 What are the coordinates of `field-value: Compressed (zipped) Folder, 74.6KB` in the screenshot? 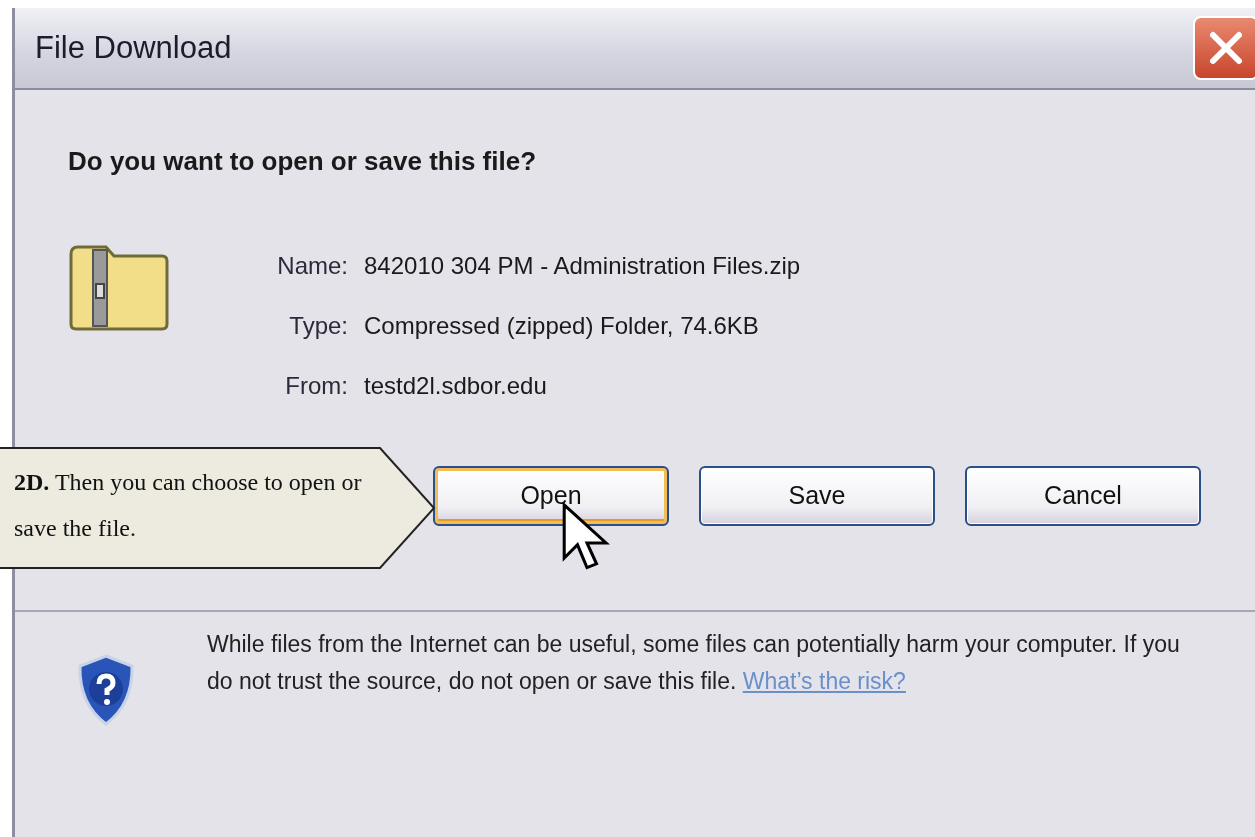 It's located at (561, 326).